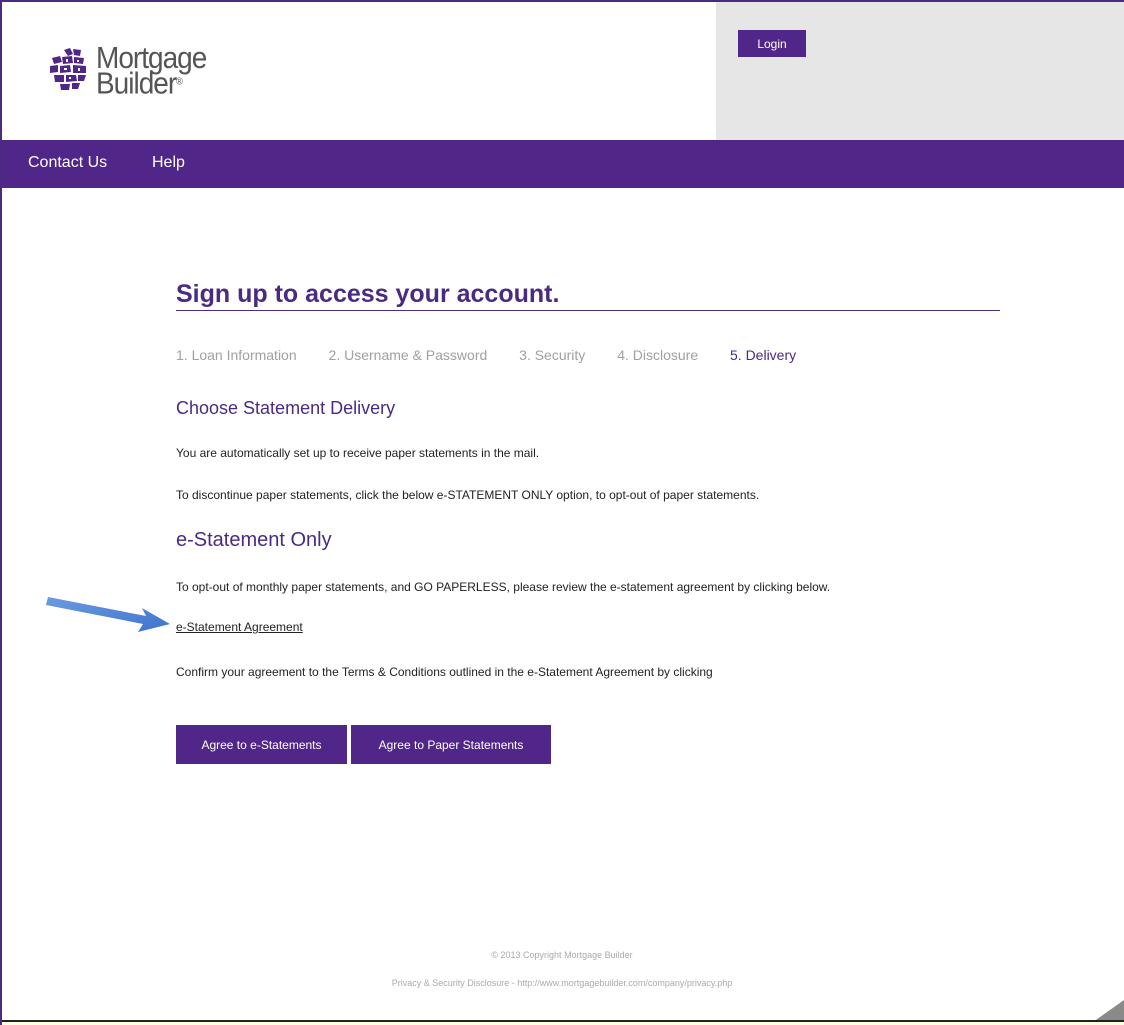  I want to click on mortgage-builder-logo: Mortgage Builder®, so click(146, 74).